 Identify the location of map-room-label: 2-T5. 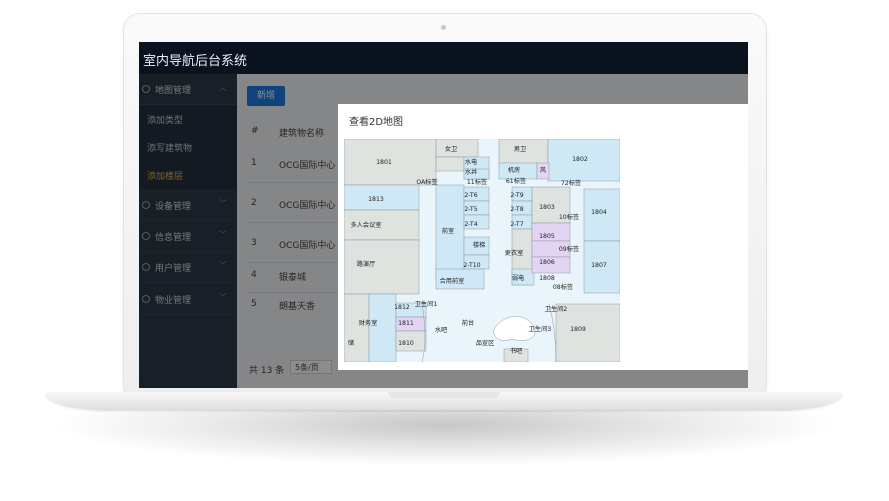
(470, 209).